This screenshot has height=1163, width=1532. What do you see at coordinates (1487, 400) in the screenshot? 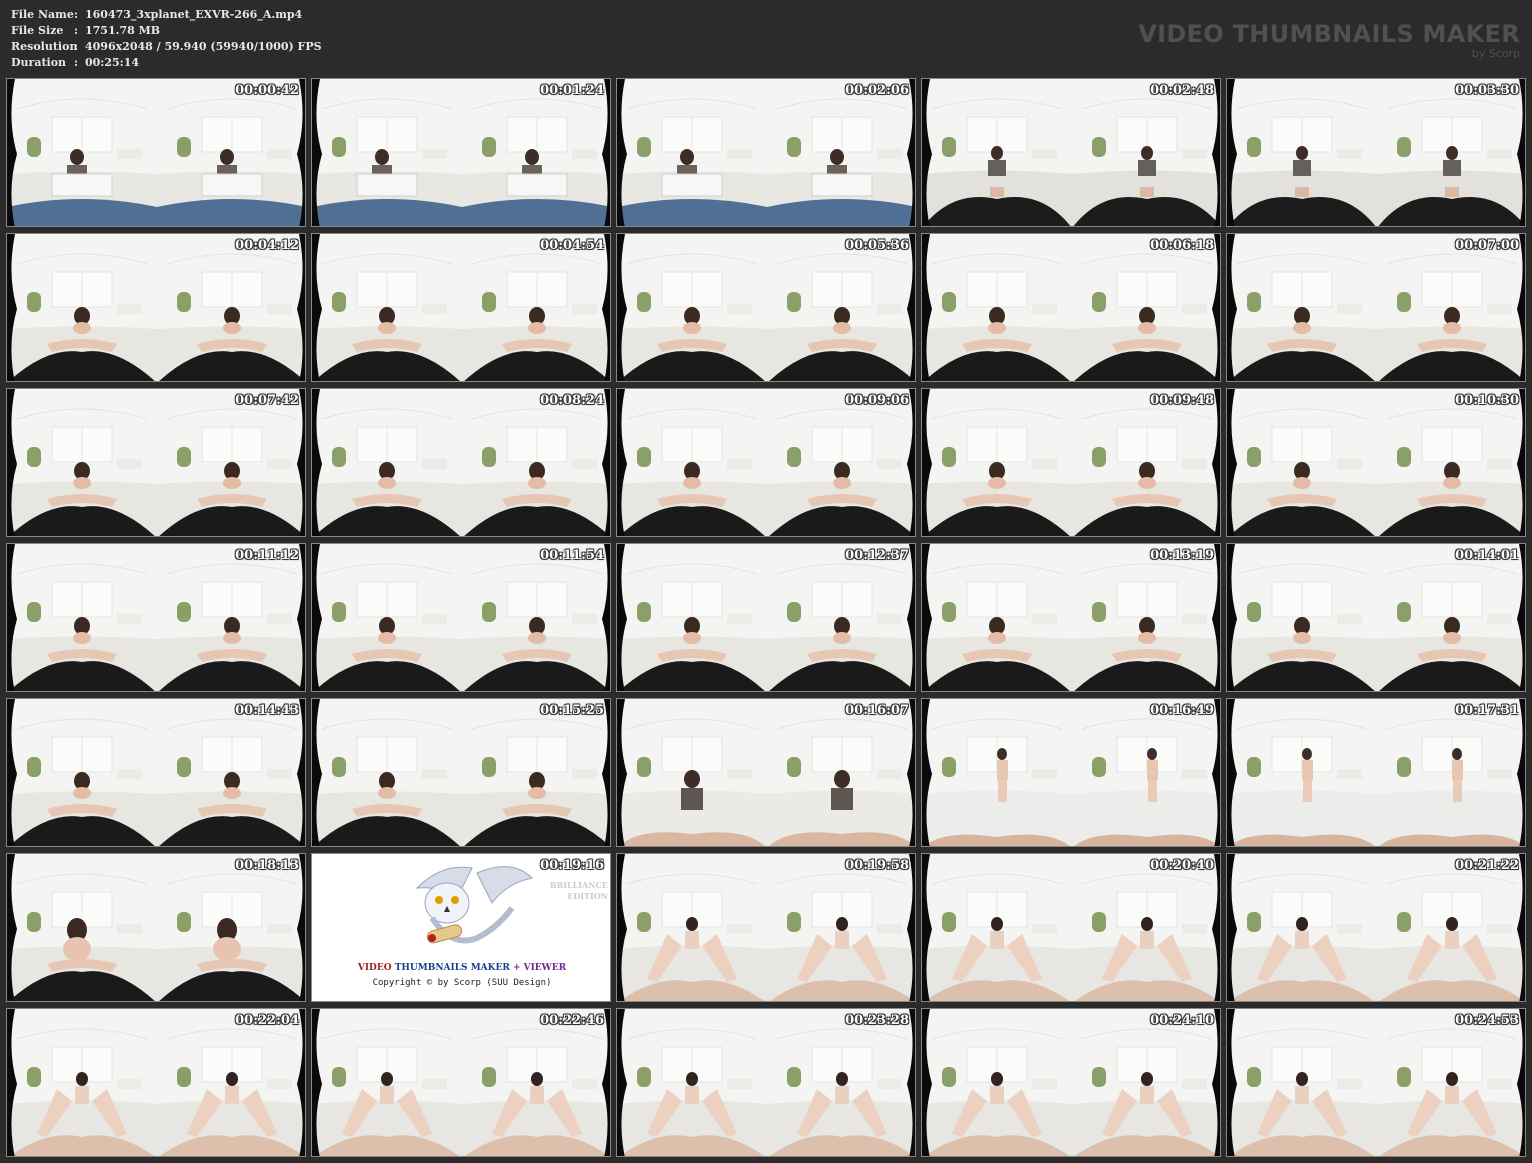
I see `timestamp: 00:10:30` at bounding box center [1487, 400].